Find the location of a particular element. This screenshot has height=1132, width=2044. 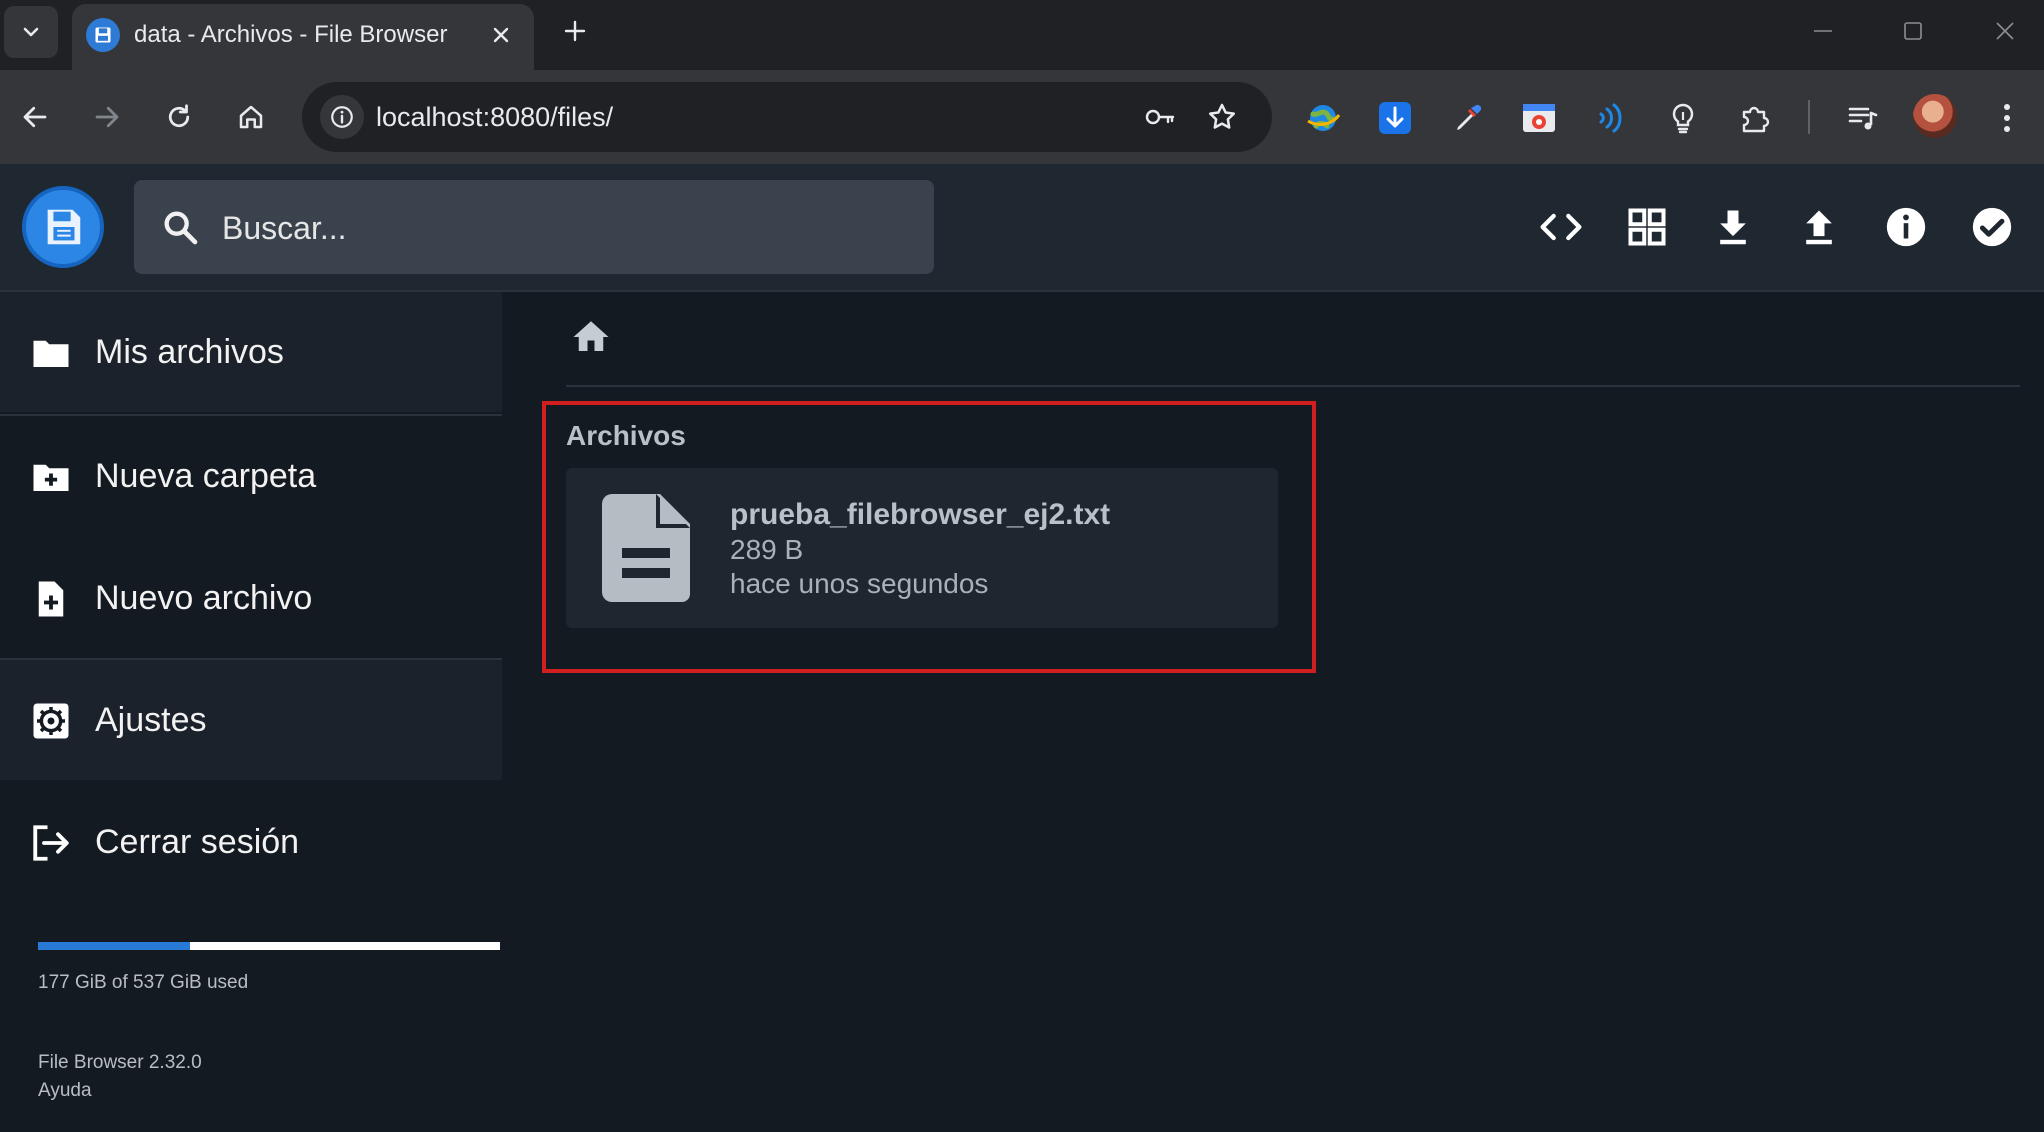

back-button is located at coordinates (35, 117).